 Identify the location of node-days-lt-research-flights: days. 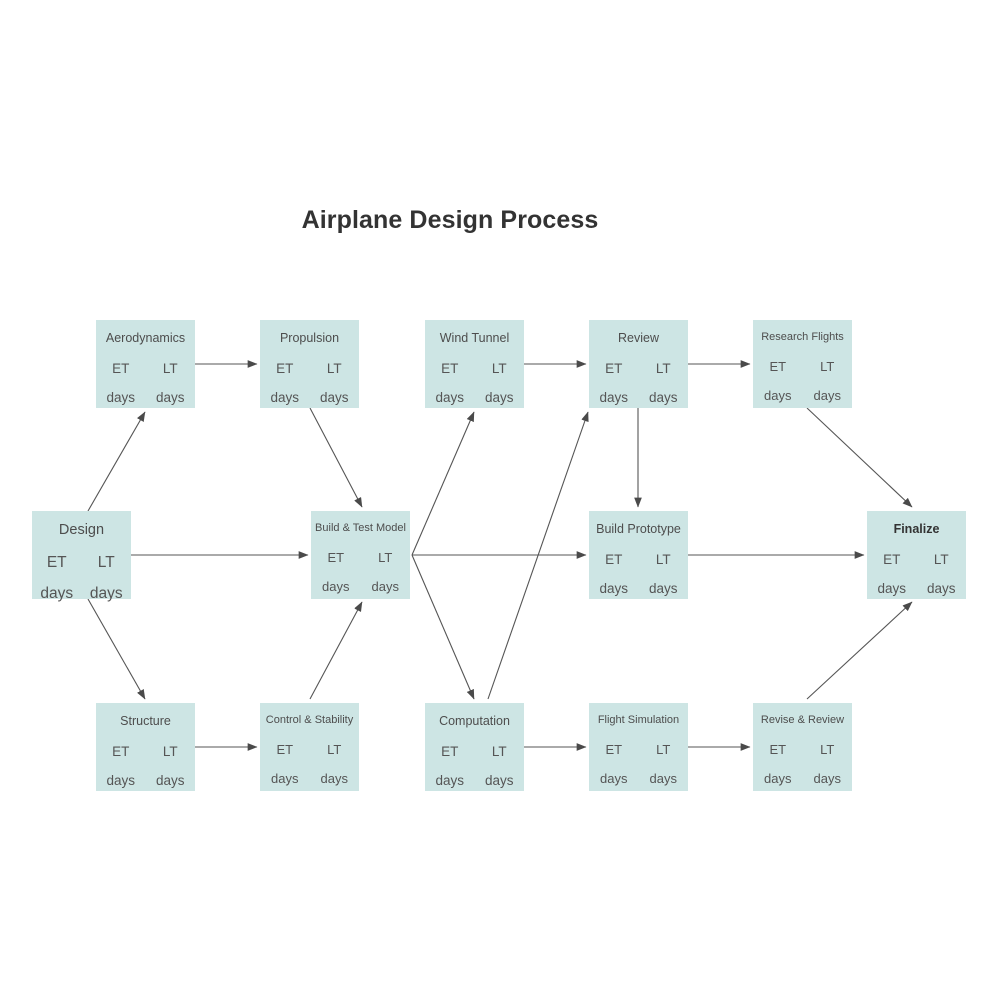
(827, 395).